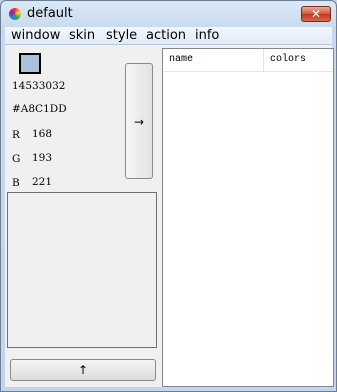 The height and width of the screenshot is (392, 337). I want to click on close-button: ✕, so click(316, 14).